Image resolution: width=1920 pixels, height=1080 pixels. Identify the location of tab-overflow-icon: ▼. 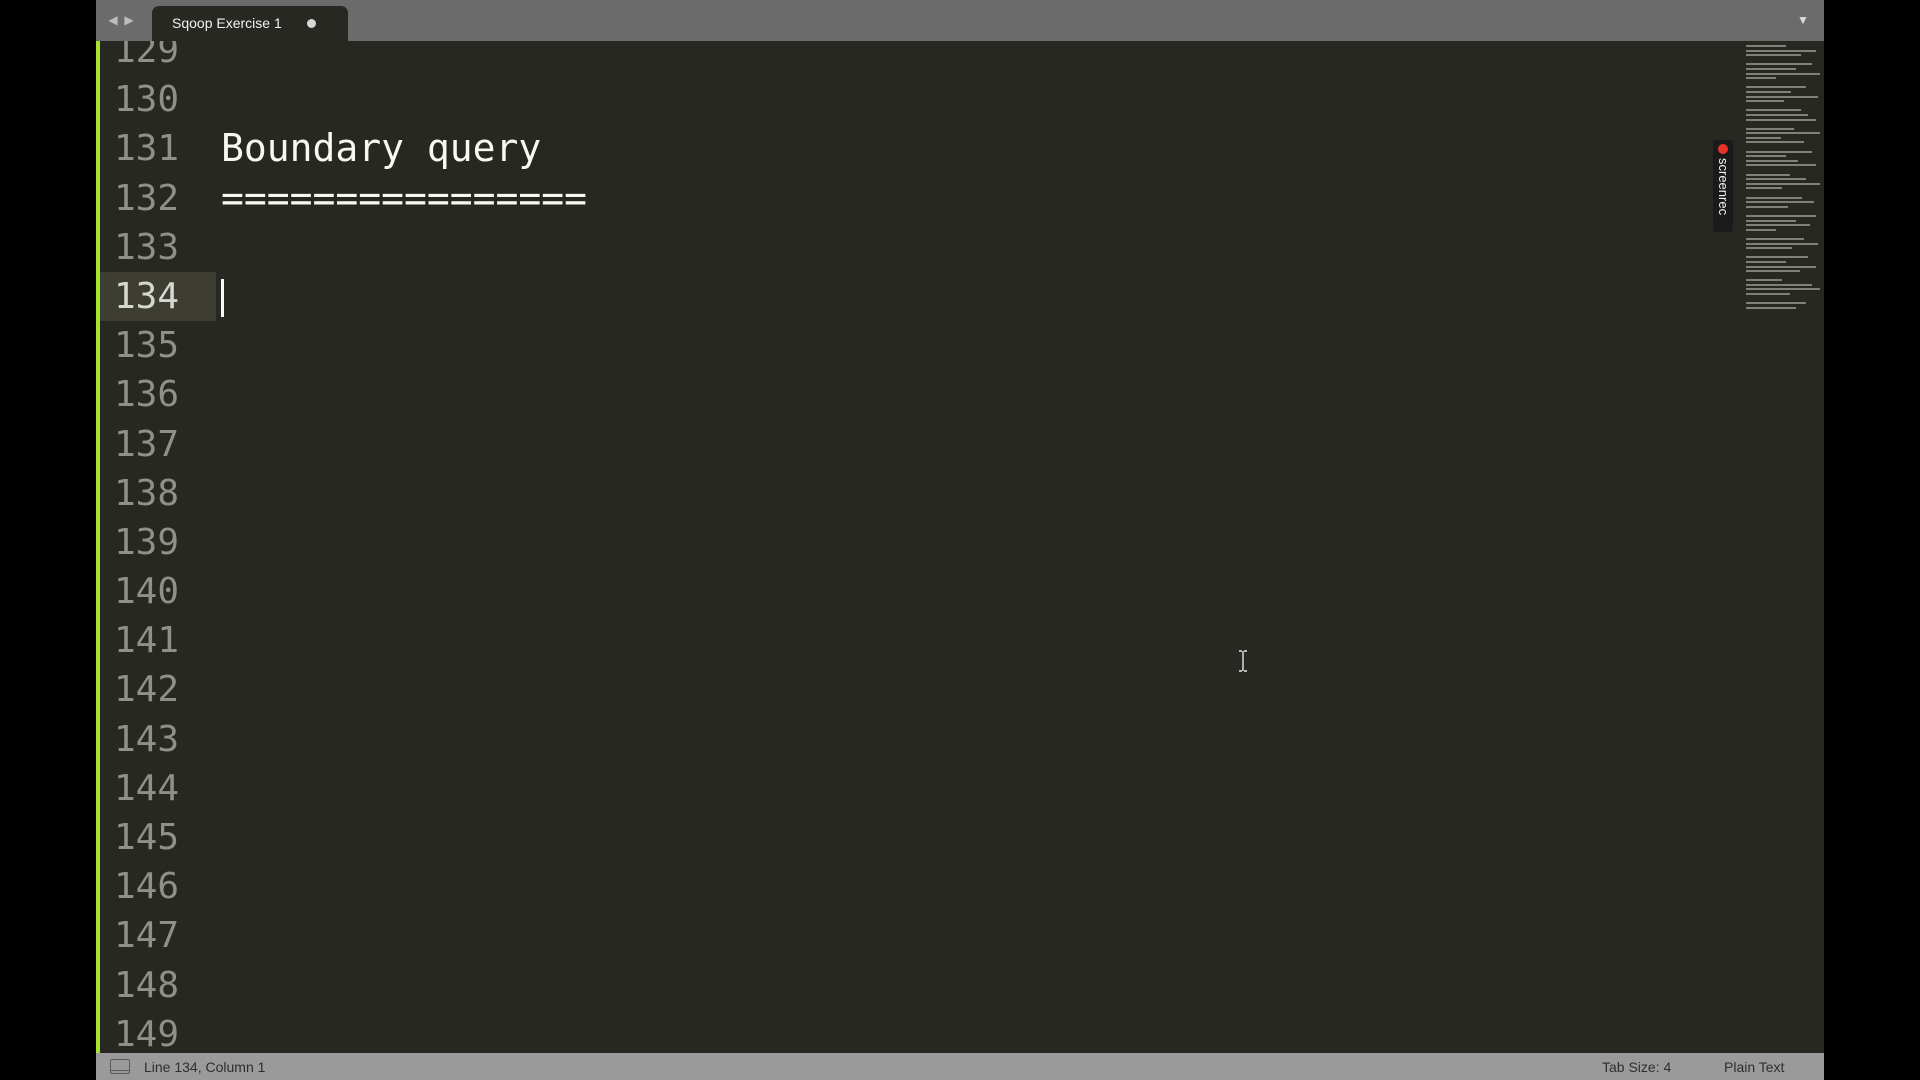
(1803, 20).